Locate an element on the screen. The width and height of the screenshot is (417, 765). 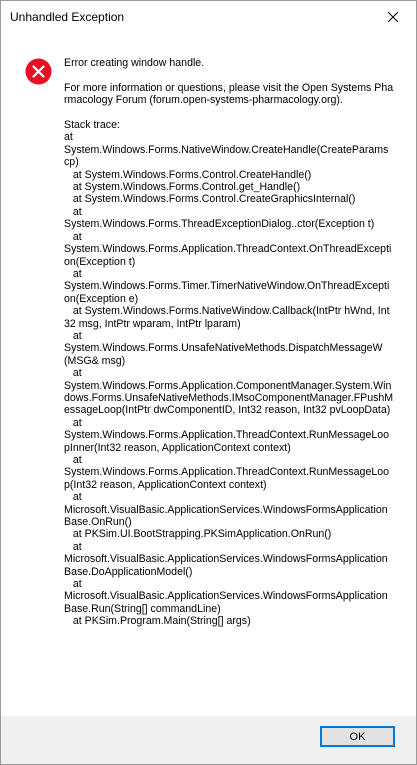
title-bar: Unhandled Exception is located at coordinates (208, 17).